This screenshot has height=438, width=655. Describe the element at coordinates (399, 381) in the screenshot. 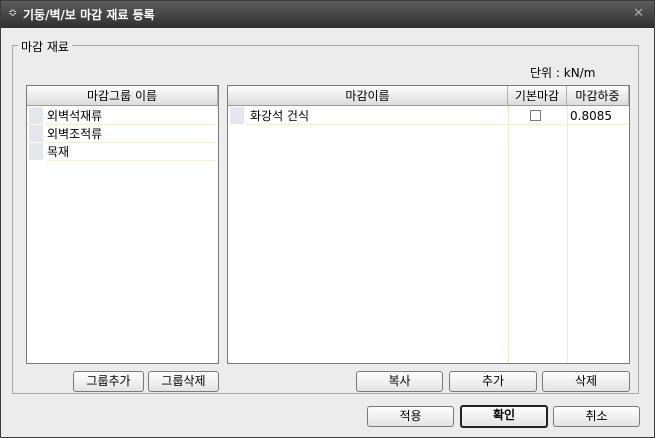

I see `copy-button: 복사` at that location.